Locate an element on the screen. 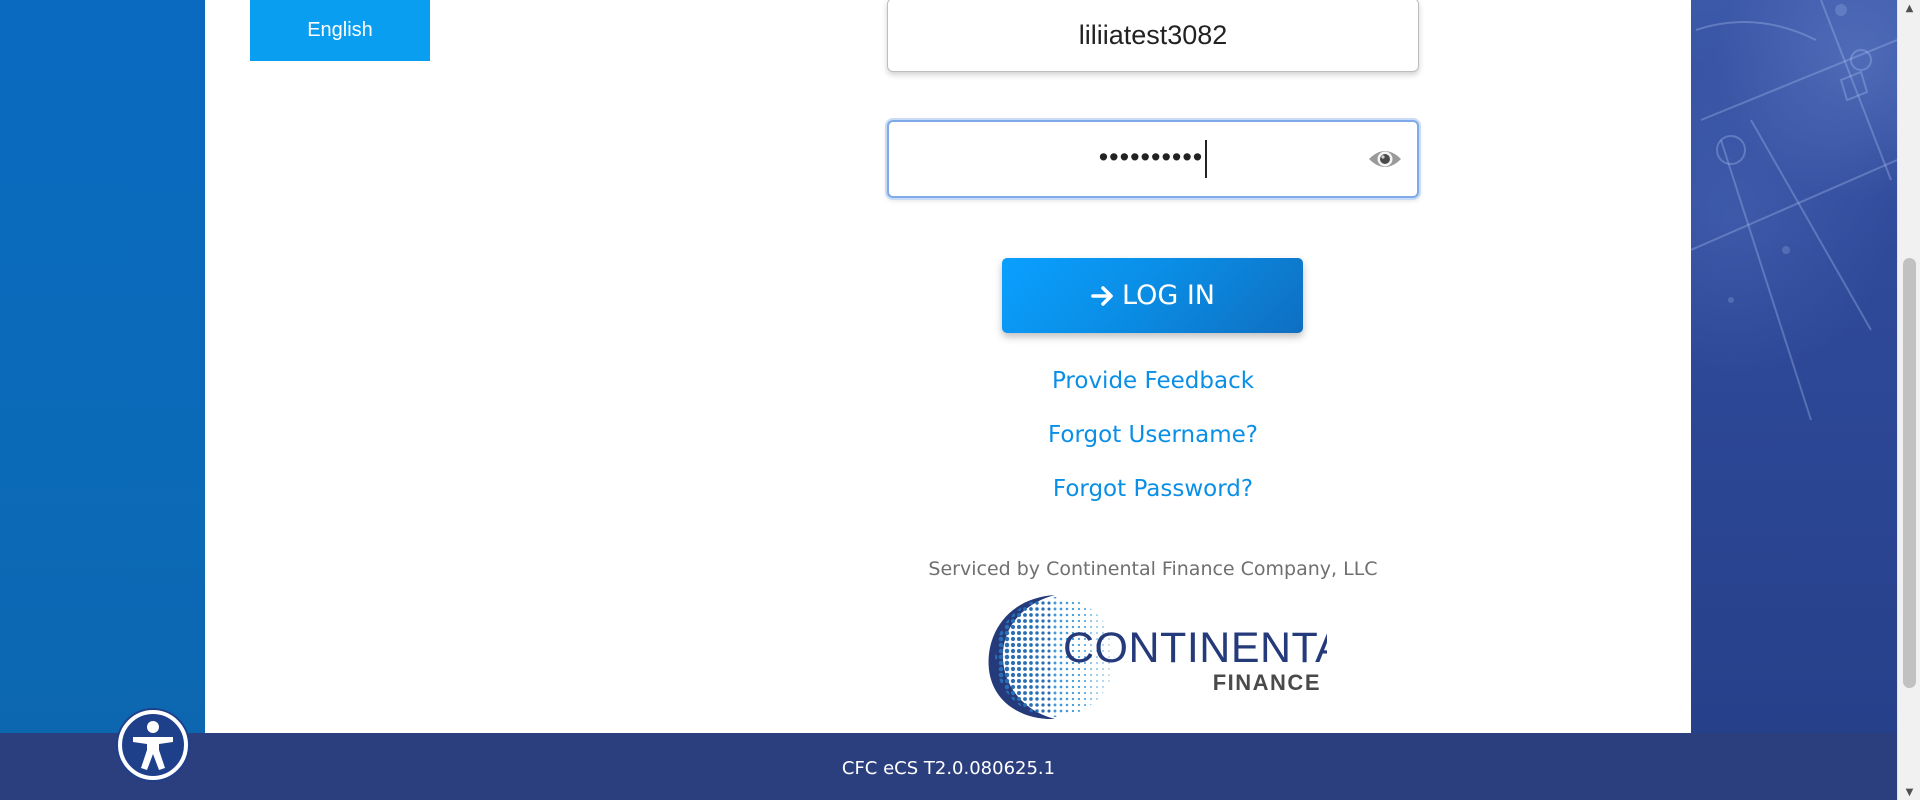  username-field: liliiatest3082 is located at coordinates (1153, 36).